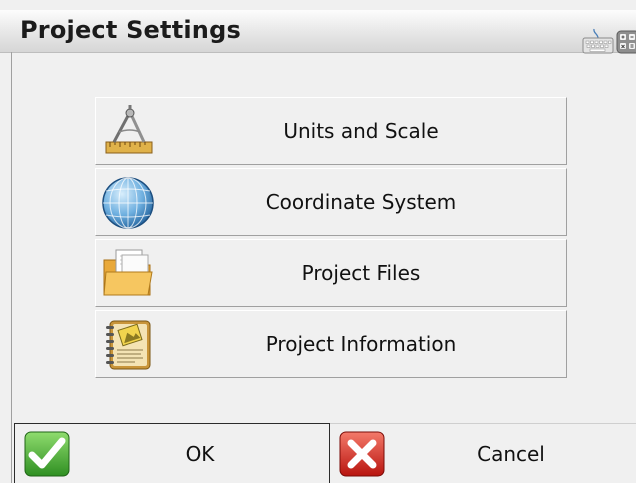 This screenshot has width=636, height=483. I want to click on project-files-label: Project Files, so click(361, 273).